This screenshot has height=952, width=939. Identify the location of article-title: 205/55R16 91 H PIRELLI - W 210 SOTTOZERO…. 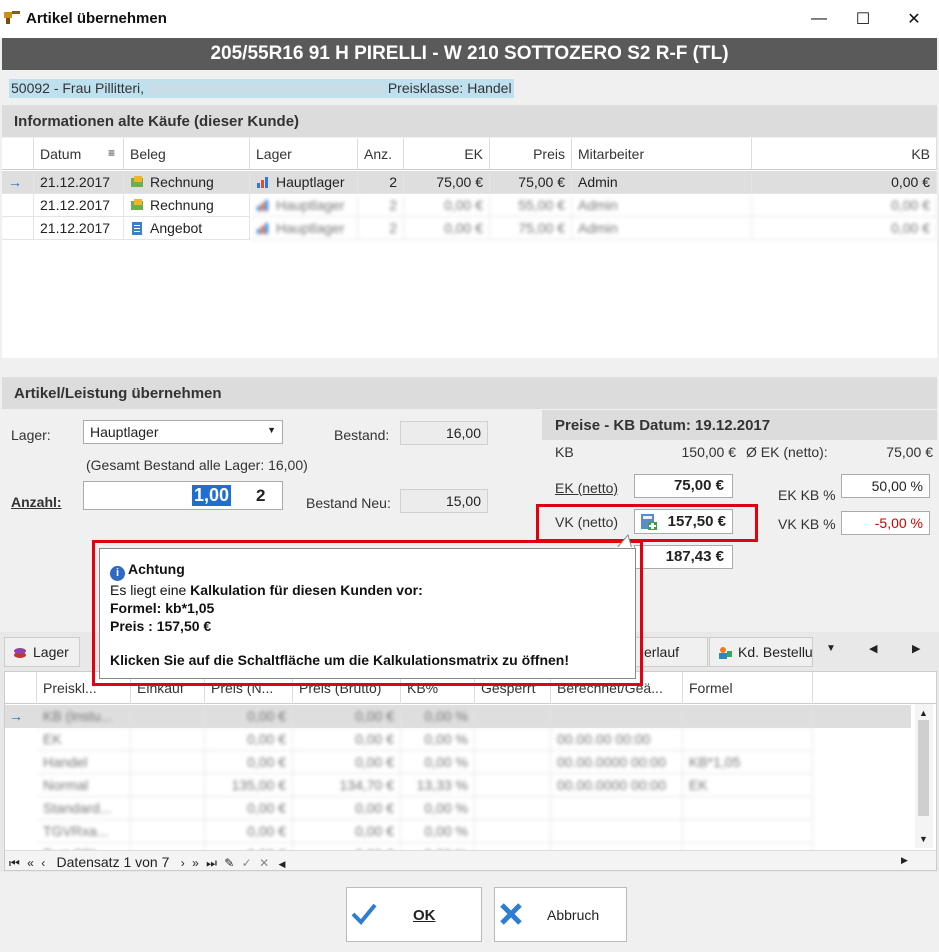
(469, 53).